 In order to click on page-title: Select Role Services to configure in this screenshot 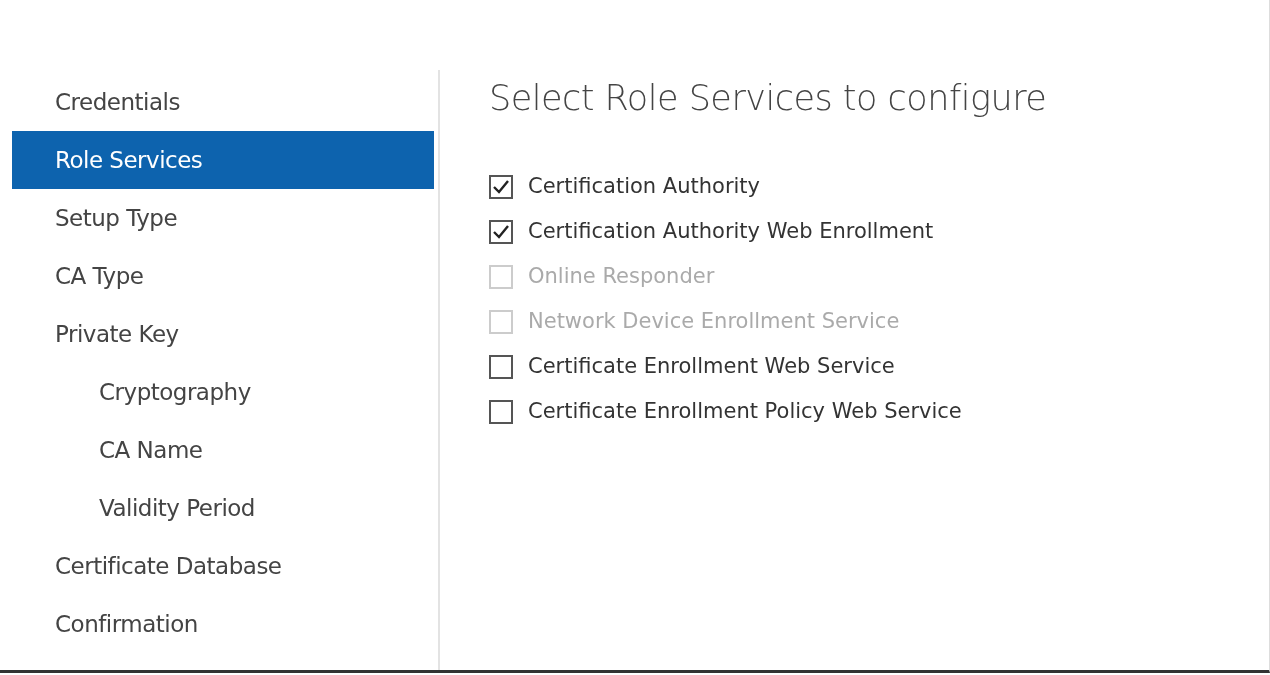, I will do `click(768, 98)`.